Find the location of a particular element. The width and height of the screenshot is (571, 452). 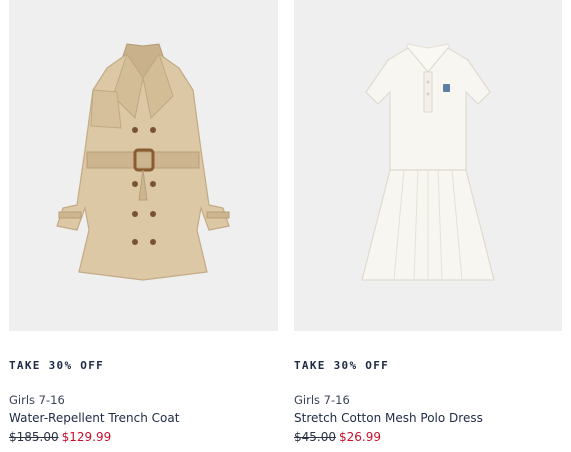

sale-price: $129.99 is located at coordinates (86, 437).